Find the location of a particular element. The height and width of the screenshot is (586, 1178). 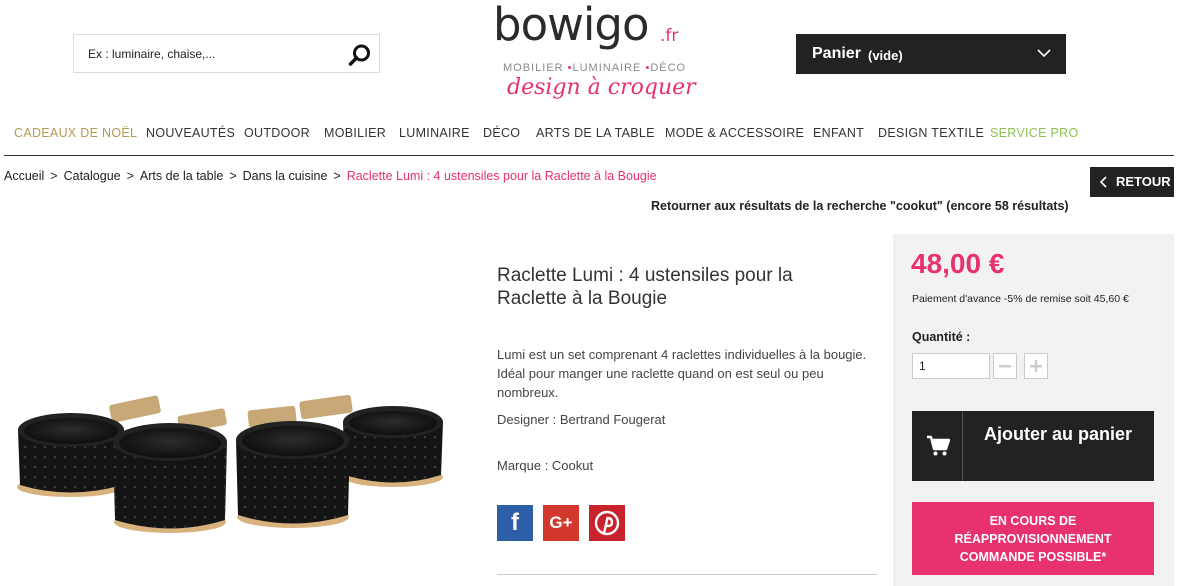

back-button: RETOUR is located at coordinates (1132, 182).